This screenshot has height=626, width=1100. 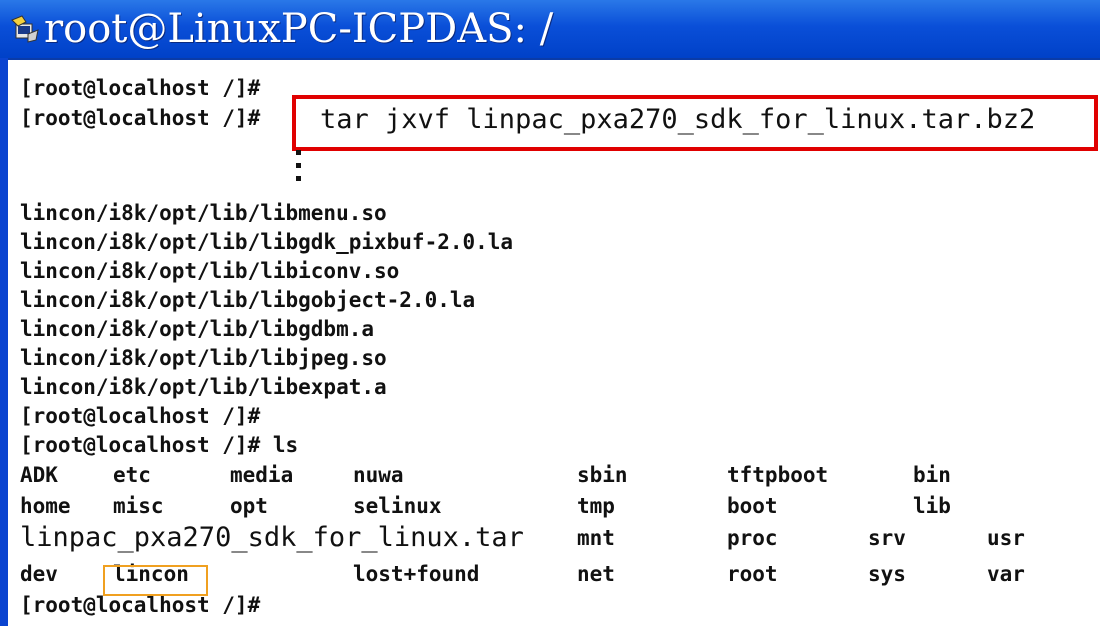 I want to click on output-line: lincon/i8k/opt/lib/libgobject-2.0.la, so click(x=248, y=300).